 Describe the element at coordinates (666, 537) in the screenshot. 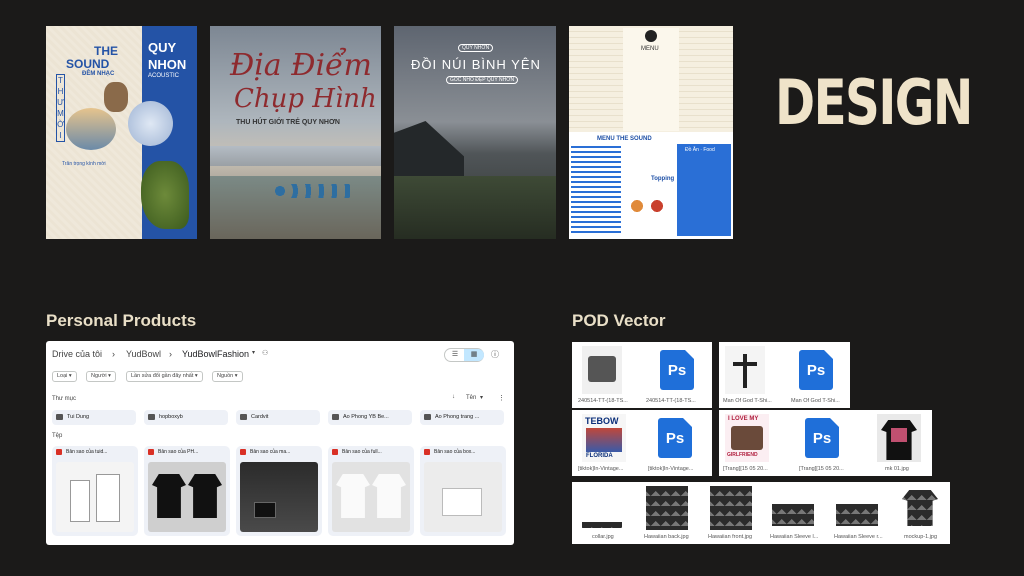

I see `file-name: Hawaiian back.jpg` at that location.